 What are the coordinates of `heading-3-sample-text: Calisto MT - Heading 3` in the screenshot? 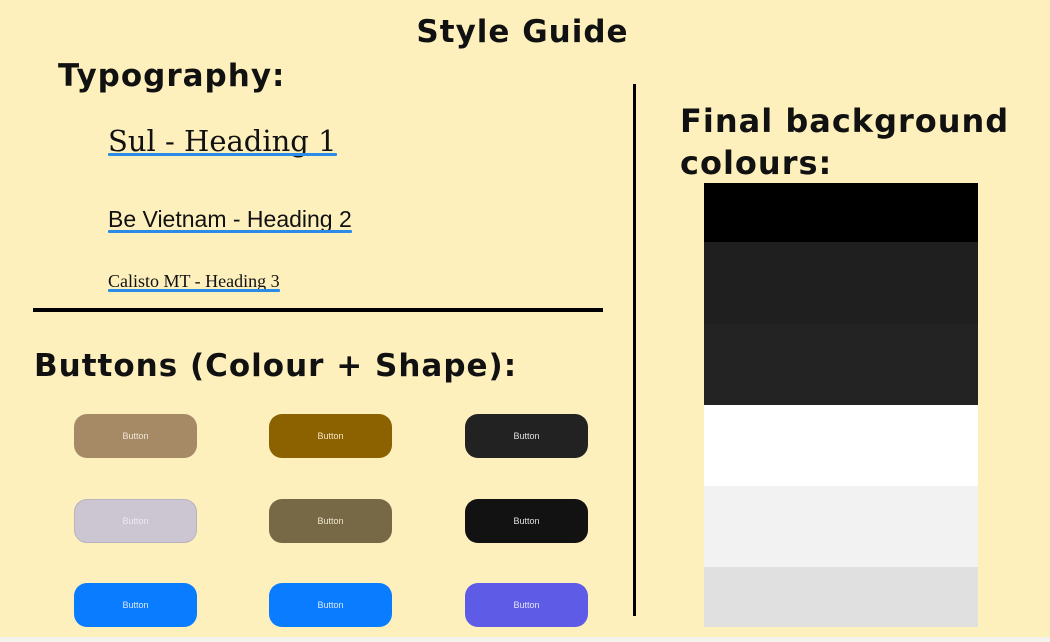 It's located at (194, 281).